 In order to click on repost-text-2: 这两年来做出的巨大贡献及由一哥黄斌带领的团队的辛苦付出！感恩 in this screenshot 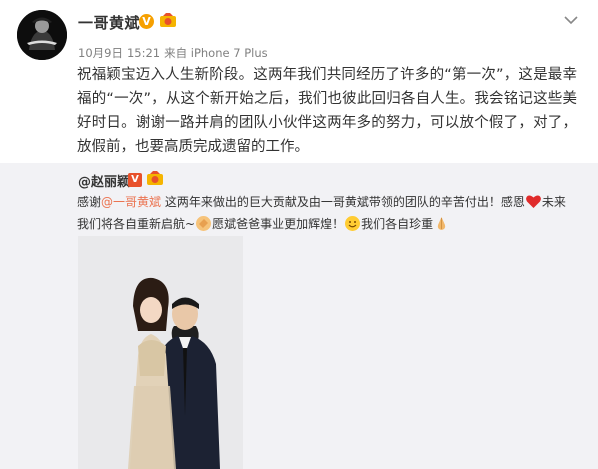, I will do `click(343, 202)`.